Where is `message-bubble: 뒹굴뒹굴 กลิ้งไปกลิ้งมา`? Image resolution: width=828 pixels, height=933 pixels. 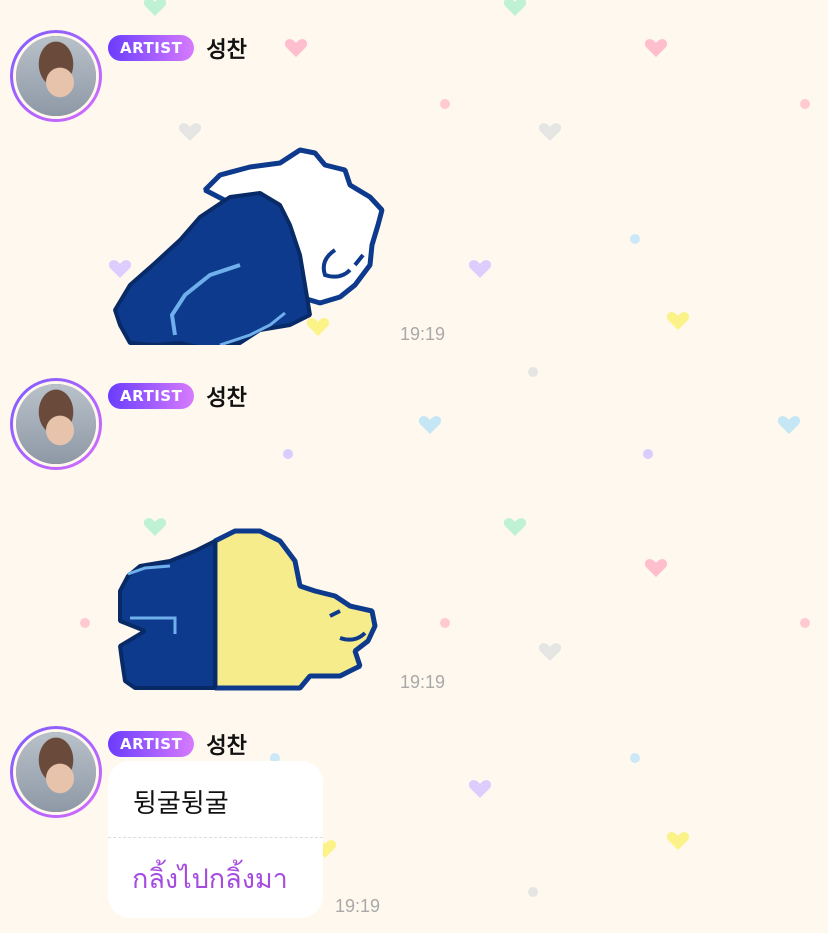
message-bubble: 뒹굴뒹굴 กลิ้งไปกลิ้งมา is located at coordinates (215, 839).